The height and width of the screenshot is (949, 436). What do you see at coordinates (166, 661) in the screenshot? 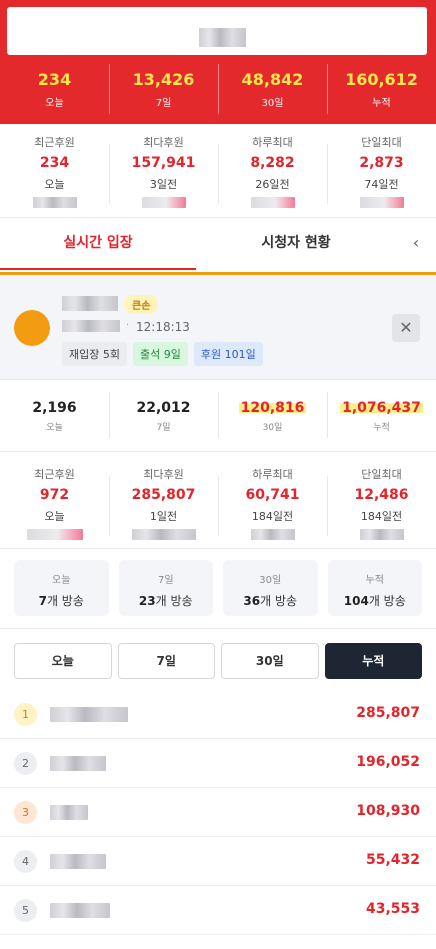
I see `period-button-7d: 7일` at bounding box center [166, 661].